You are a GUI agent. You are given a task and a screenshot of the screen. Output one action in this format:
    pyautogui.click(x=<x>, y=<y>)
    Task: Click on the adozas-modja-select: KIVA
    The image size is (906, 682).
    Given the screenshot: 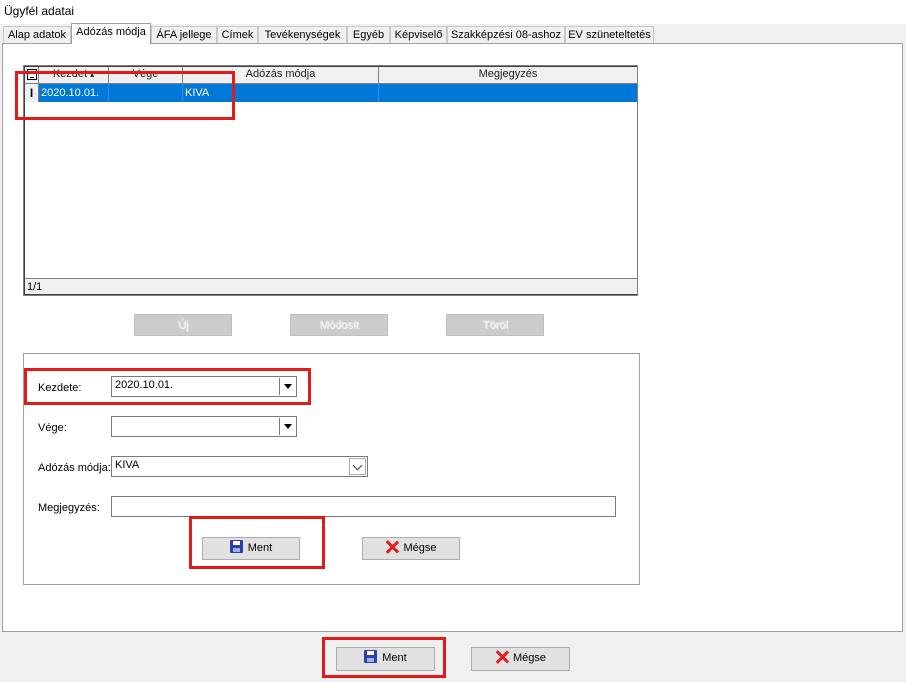 What is the action you would take?
    pyautogui.click(x=239, y=466)
    